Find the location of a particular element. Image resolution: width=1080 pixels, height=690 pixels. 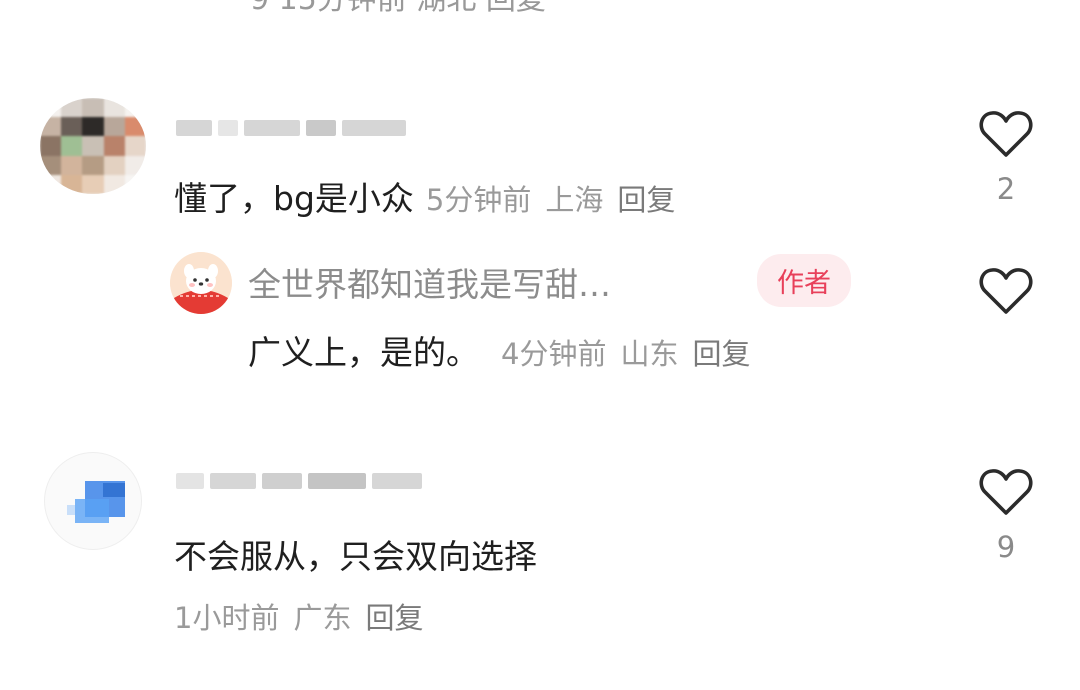

comment-text: 不会服从，只会双向选择 is located at coordinates (355, 556).